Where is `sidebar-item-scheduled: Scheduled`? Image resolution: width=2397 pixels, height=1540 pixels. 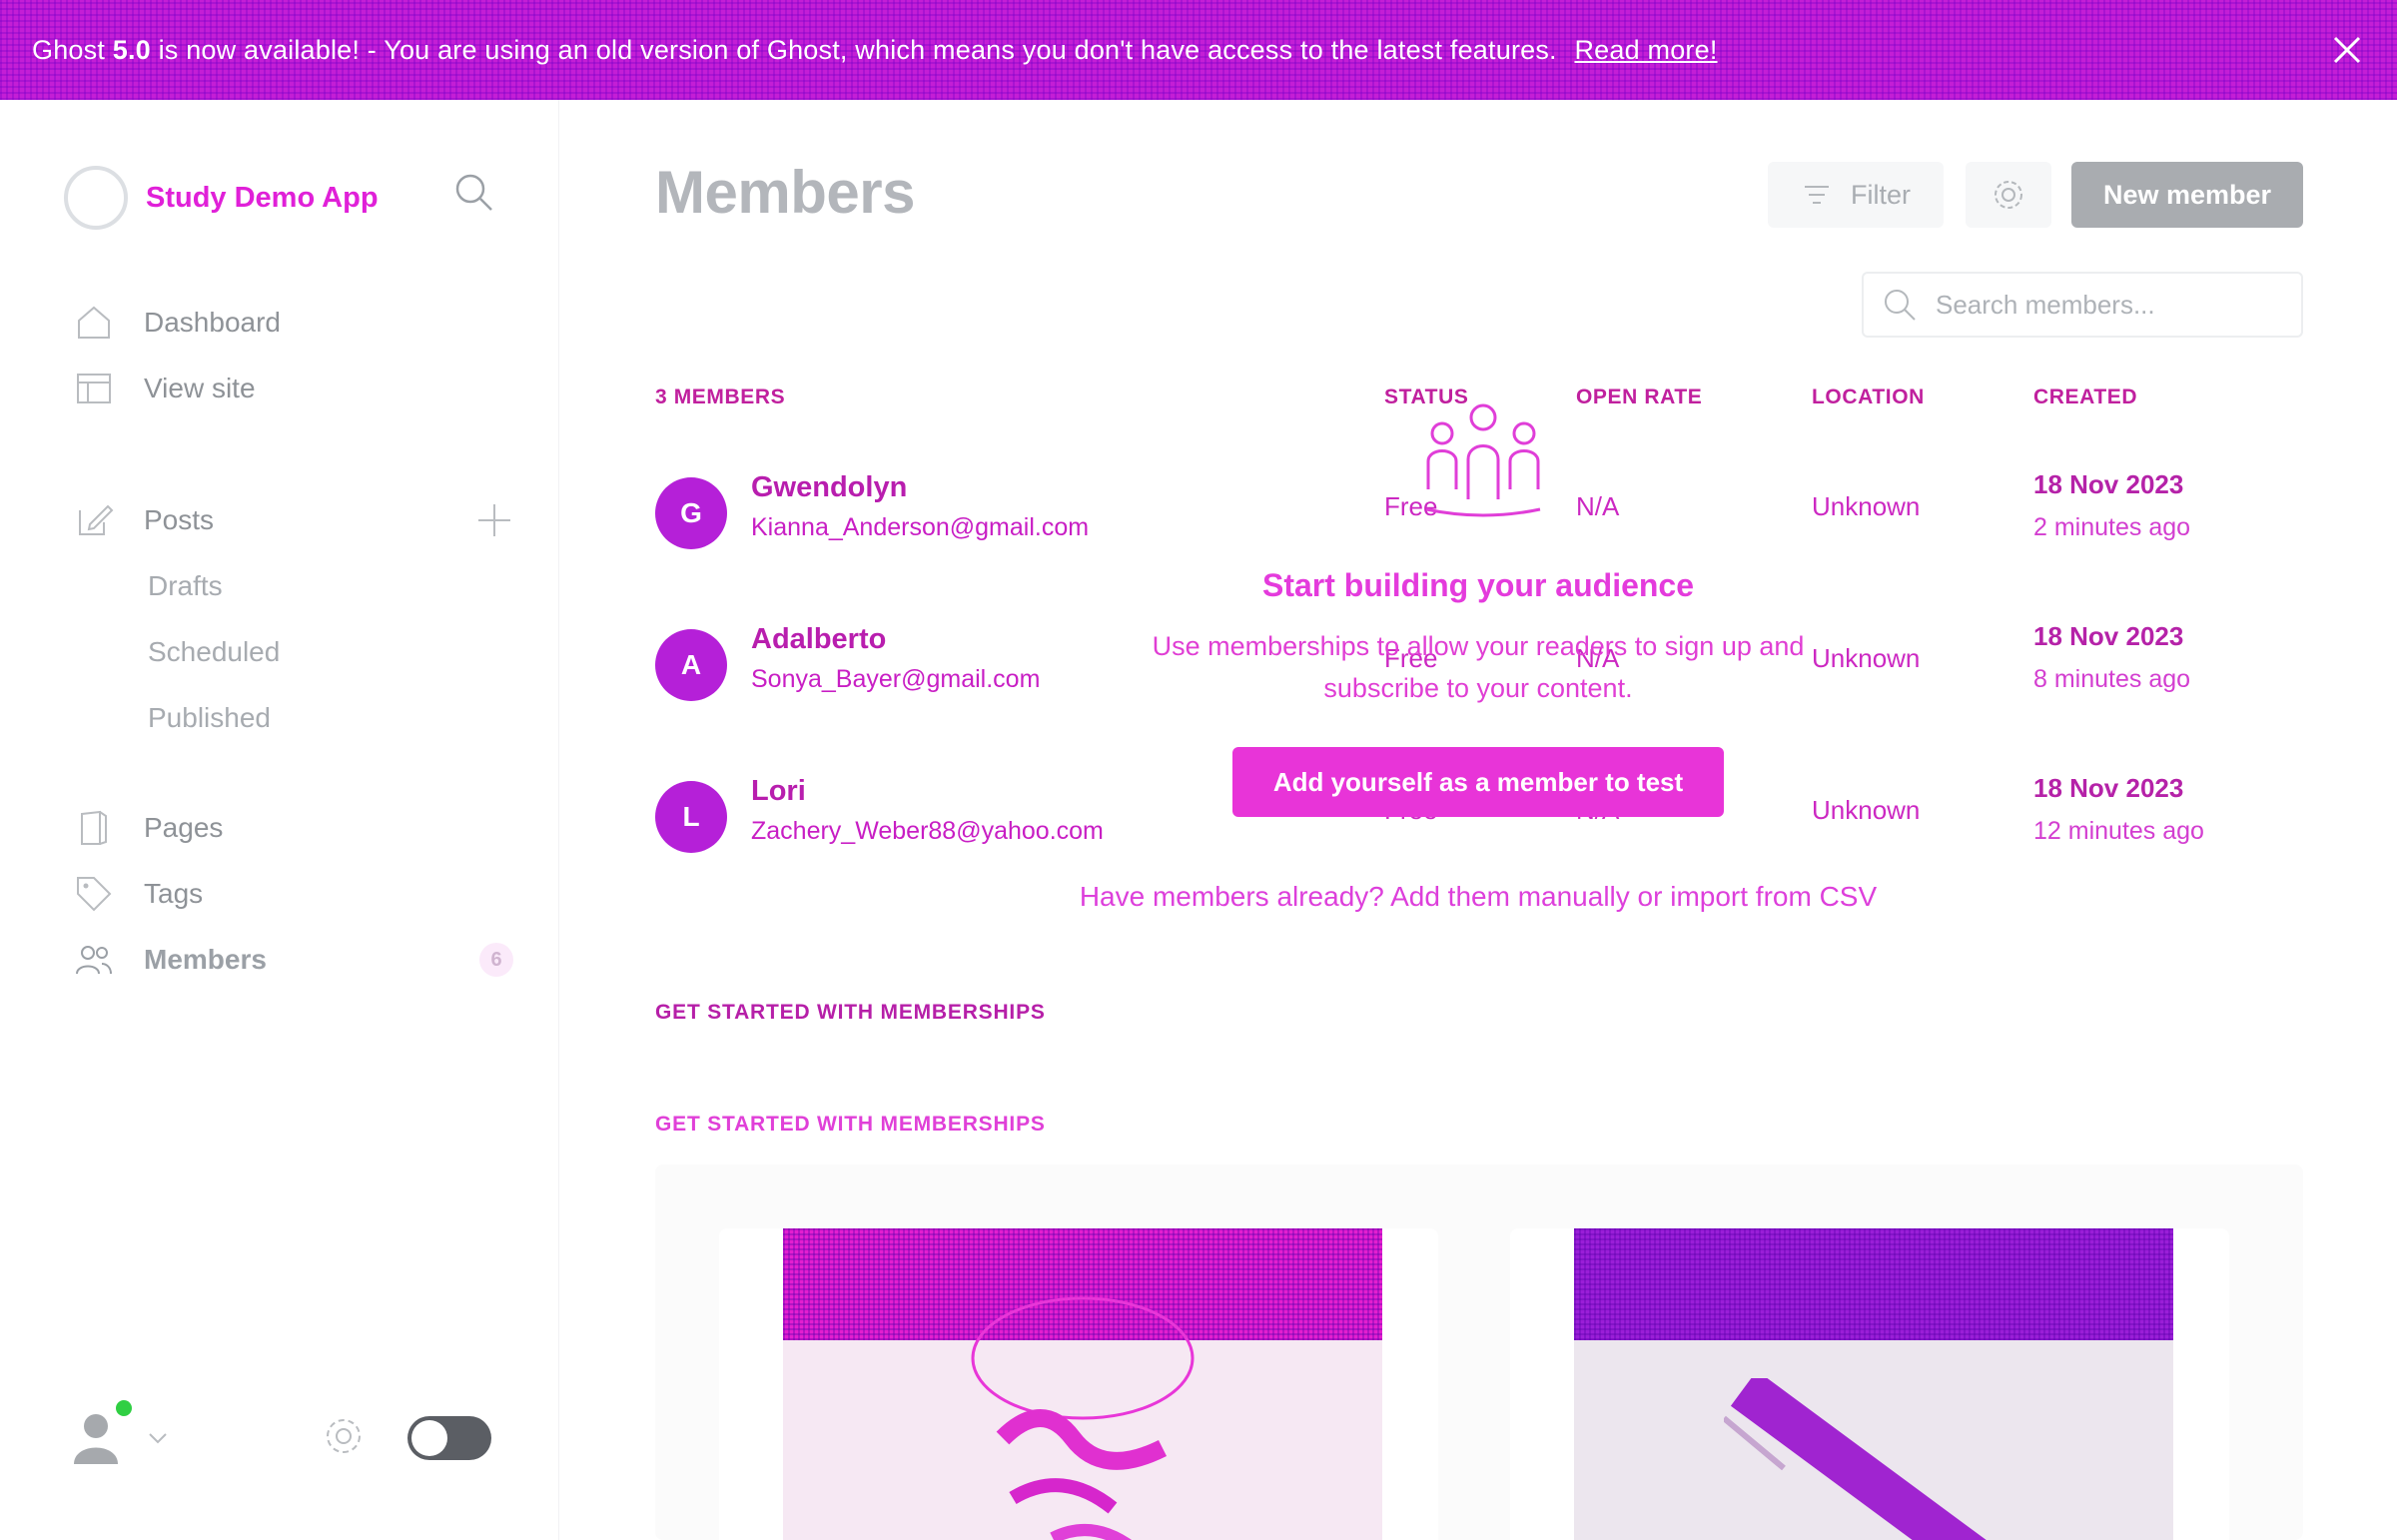
sidebar-item-scheduled: Scheduled is located at coordinates (293, 652).